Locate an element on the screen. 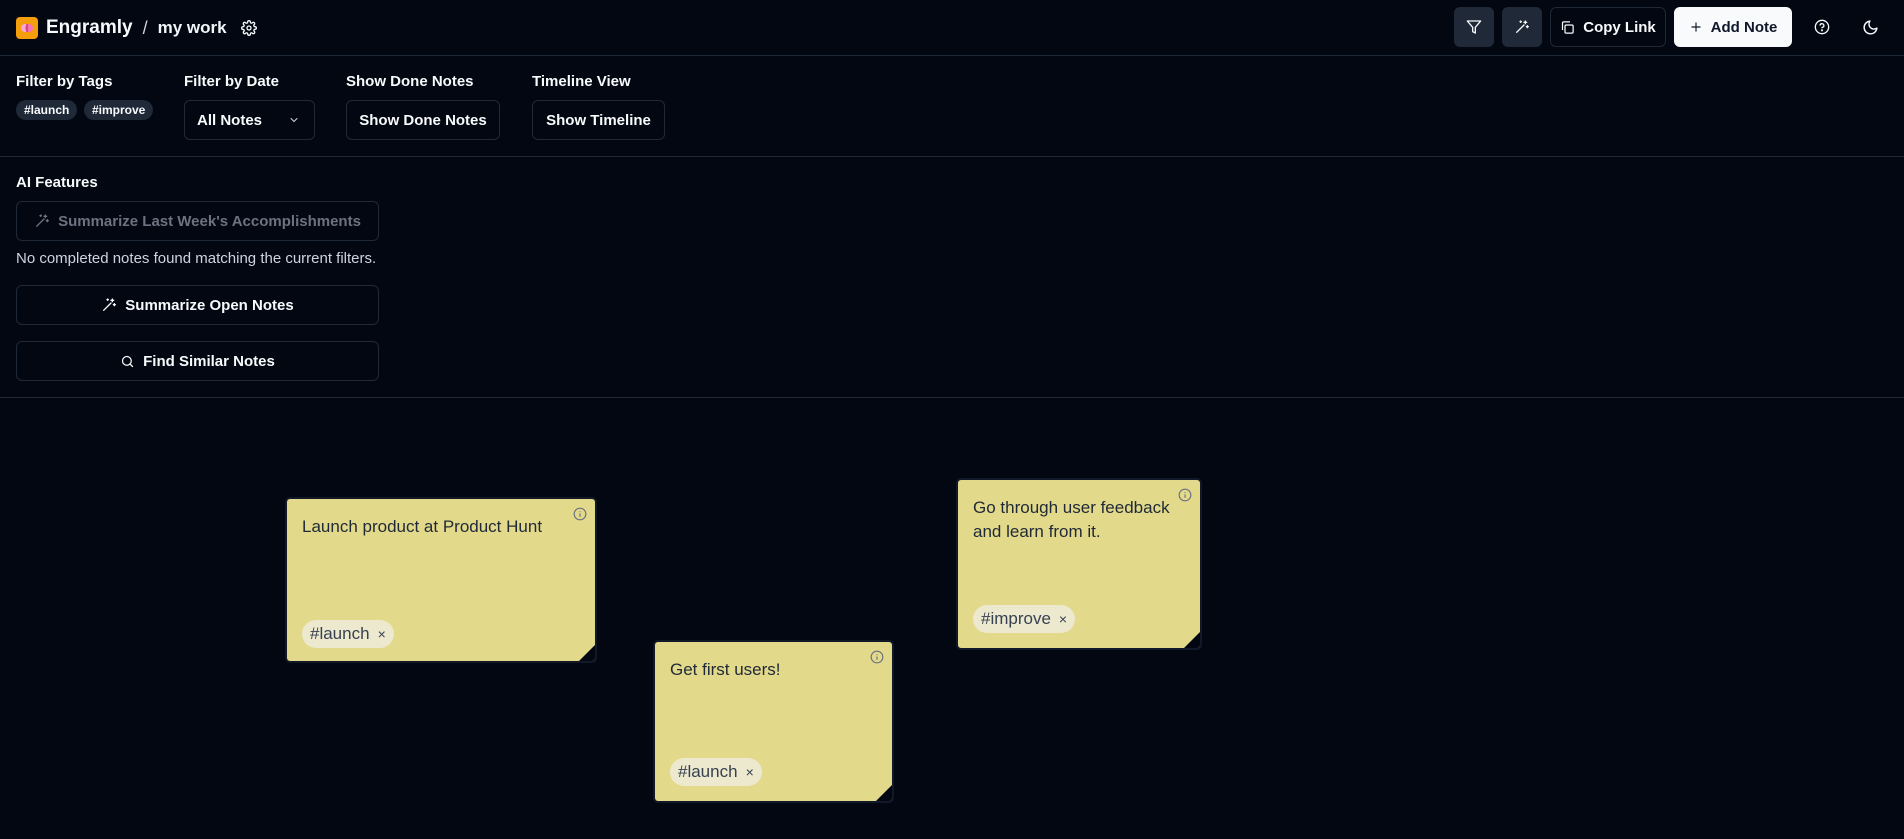 The image size is (1904, 839). find-similar-notes-button: Find Similar Notes is located at coordinates (197, 361).